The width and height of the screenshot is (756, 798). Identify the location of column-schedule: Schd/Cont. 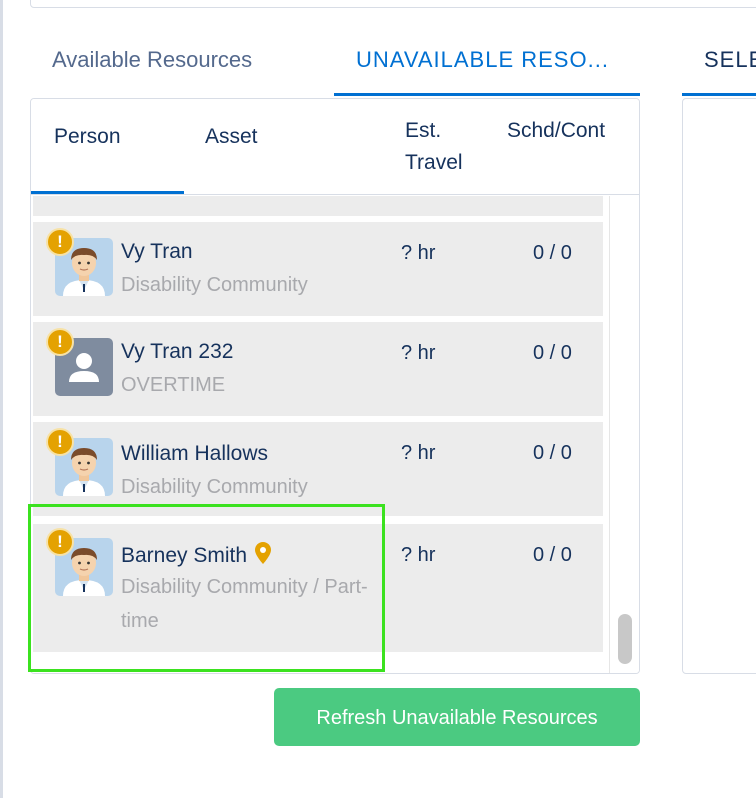
(562, 131).